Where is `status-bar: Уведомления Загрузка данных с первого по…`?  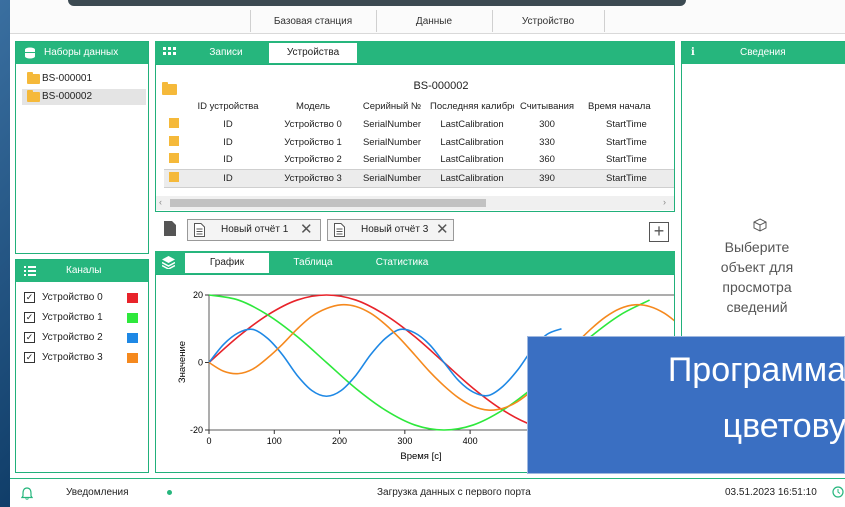 status-bar: Уведомления Загрузка данных с первого по… is located at coordinates (427, 492).